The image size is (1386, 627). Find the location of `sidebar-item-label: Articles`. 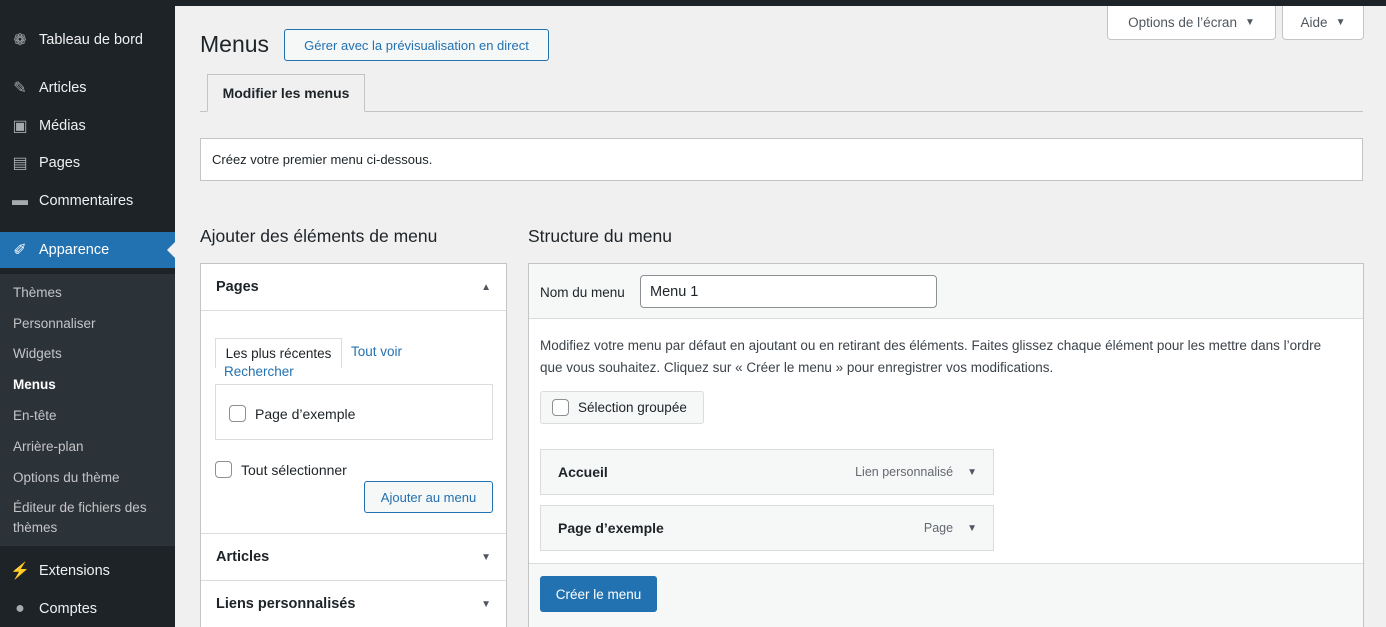

sidebar-item-label: Articles is located at coordinates (63, 88).